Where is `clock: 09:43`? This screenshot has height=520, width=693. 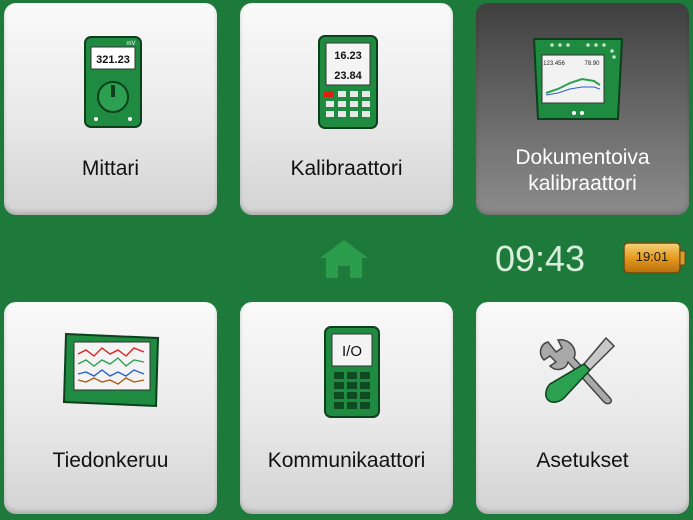
clock: 09:43 is located at coordinates (540, 258).